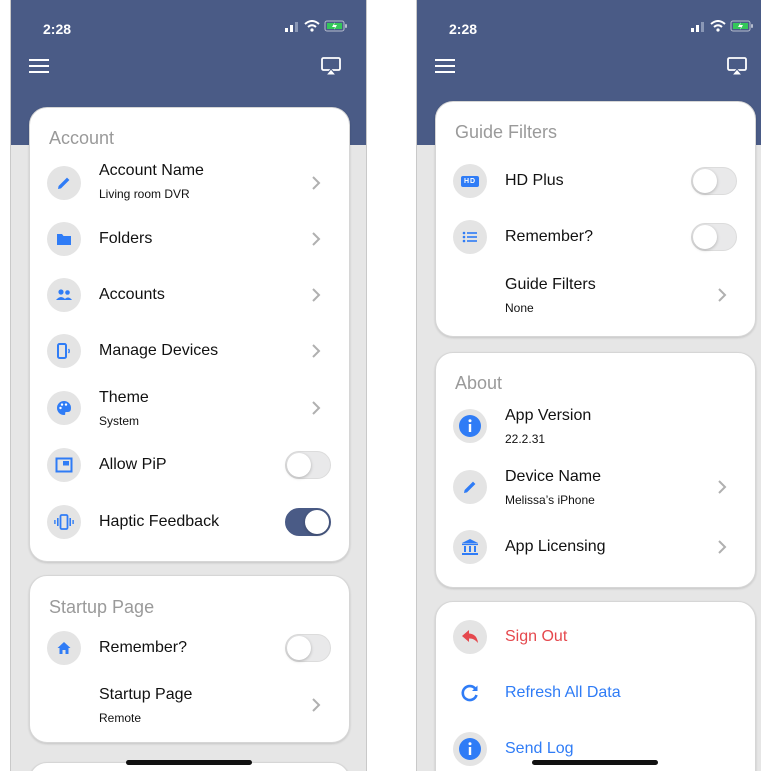  What do you see at coordinates (143, 647) in the screenshot?
I see `startup-remember-label: Remember?` at bounding box center [143, 647].